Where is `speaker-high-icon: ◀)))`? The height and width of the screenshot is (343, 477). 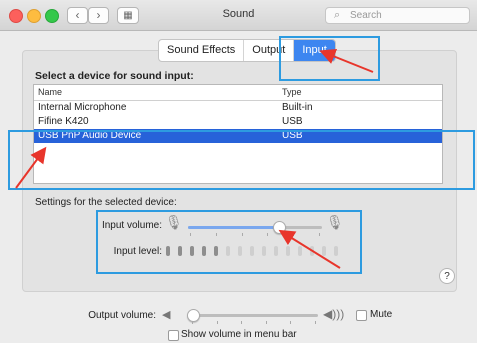
speaker-high-icon: ◀))) is located at coordinates (334, 314).